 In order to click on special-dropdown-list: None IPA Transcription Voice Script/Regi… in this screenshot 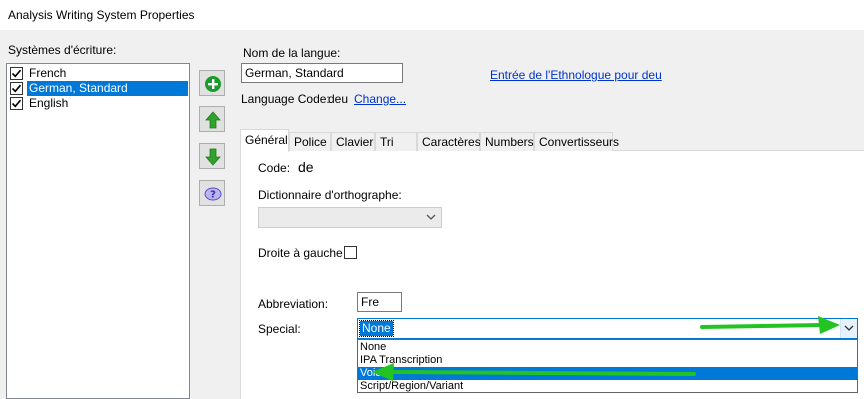, I will do `click(607, 366)`.